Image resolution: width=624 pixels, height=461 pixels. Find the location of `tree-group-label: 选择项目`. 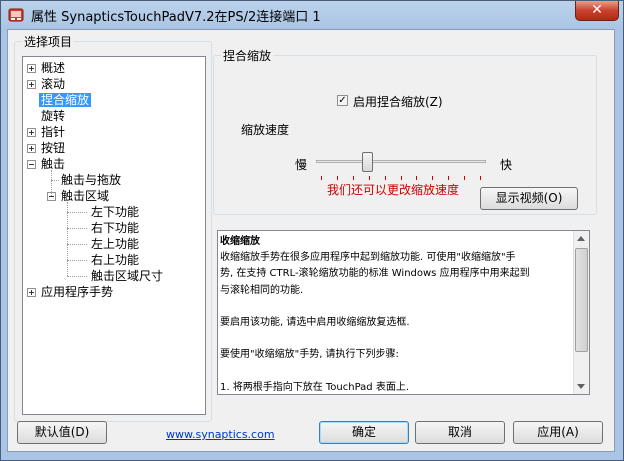

tree-group-label: 选择项目 is located at coordinates (48, 41).